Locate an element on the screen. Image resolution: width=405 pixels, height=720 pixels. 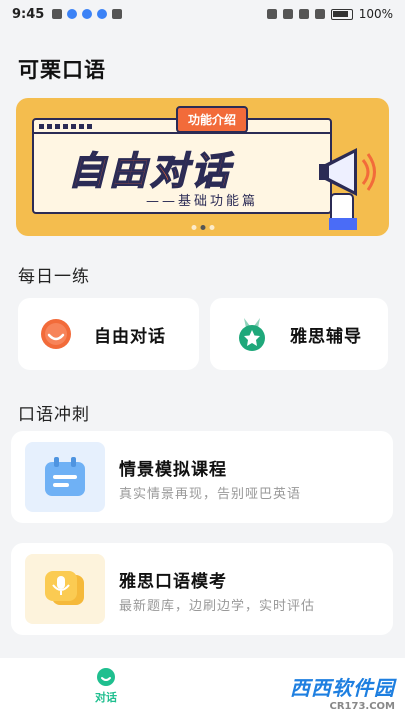
notification-icons is located at coordinates (87, 14).